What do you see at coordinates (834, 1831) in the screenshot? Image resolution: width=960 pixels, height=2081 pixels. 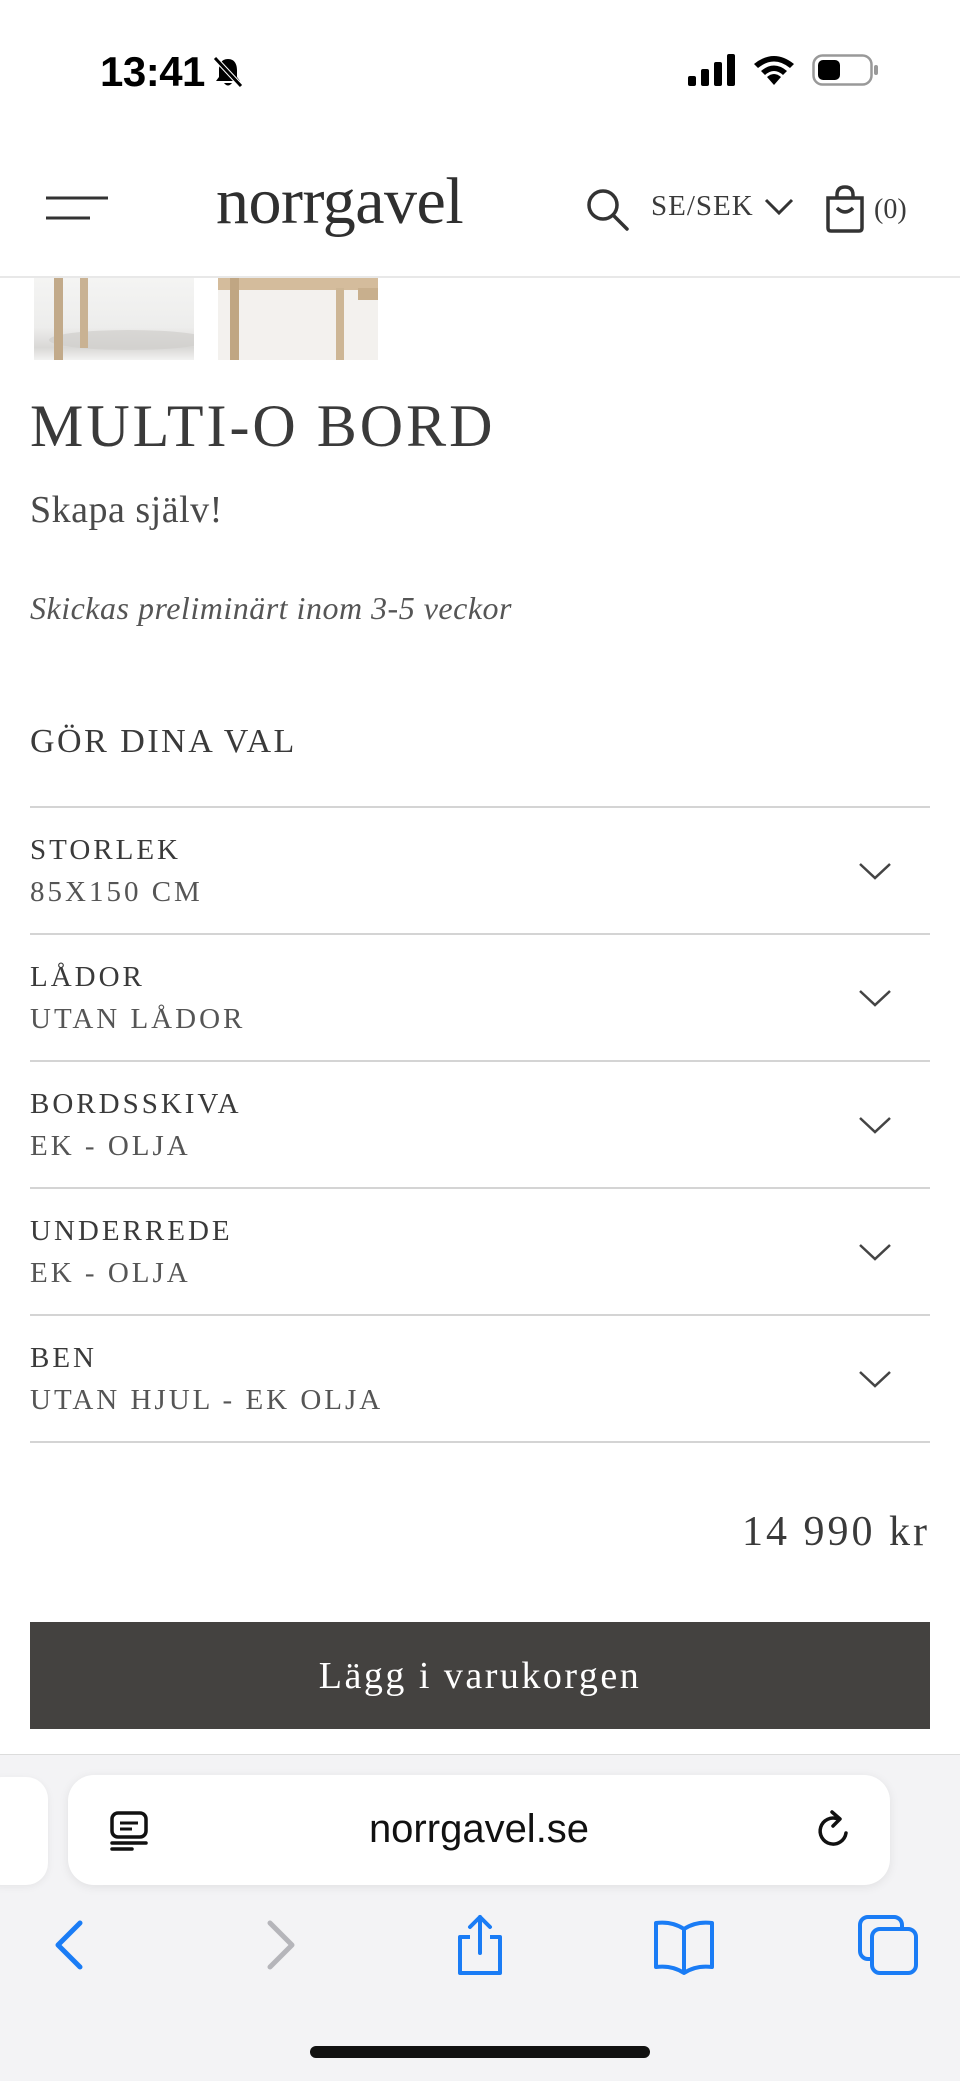 I see `reload-icon` at bounding box center [834, 1831].